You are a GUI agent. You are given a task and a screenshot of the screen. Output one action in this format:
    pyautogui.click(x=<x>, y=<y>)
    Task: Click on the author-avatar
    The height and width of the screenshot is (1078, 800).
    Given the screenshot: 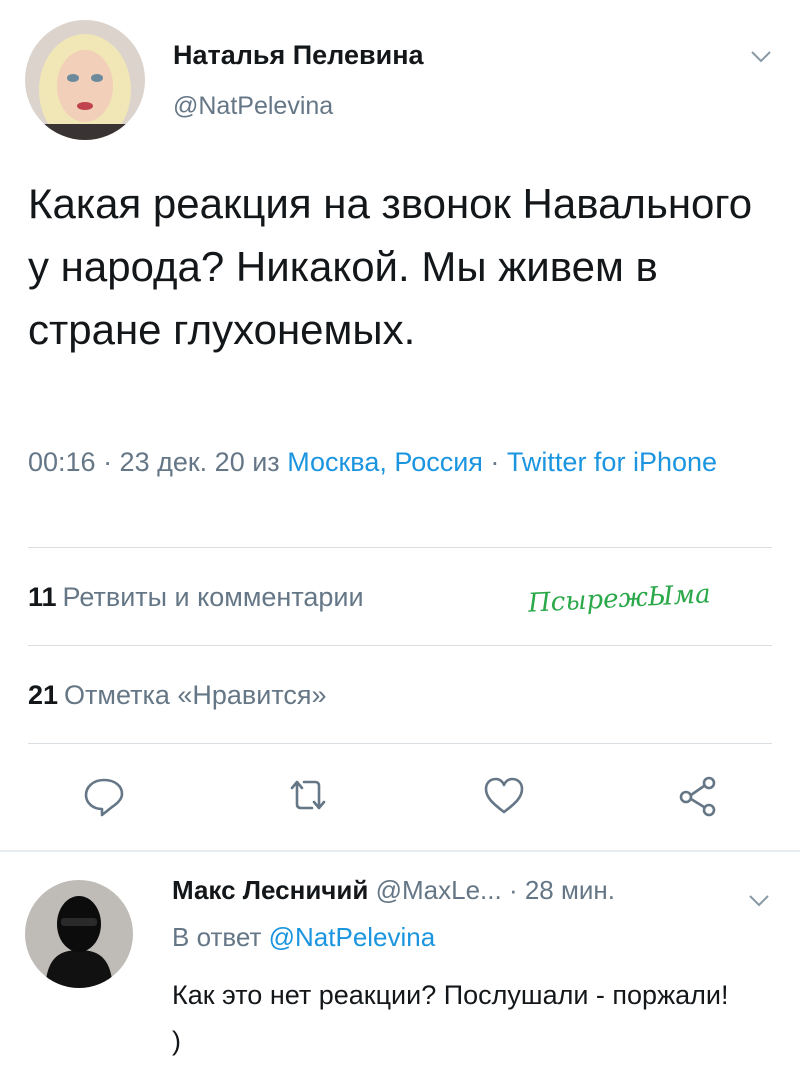 What is the action you would take?
    pyautogui.click(x=85, y=80)
    